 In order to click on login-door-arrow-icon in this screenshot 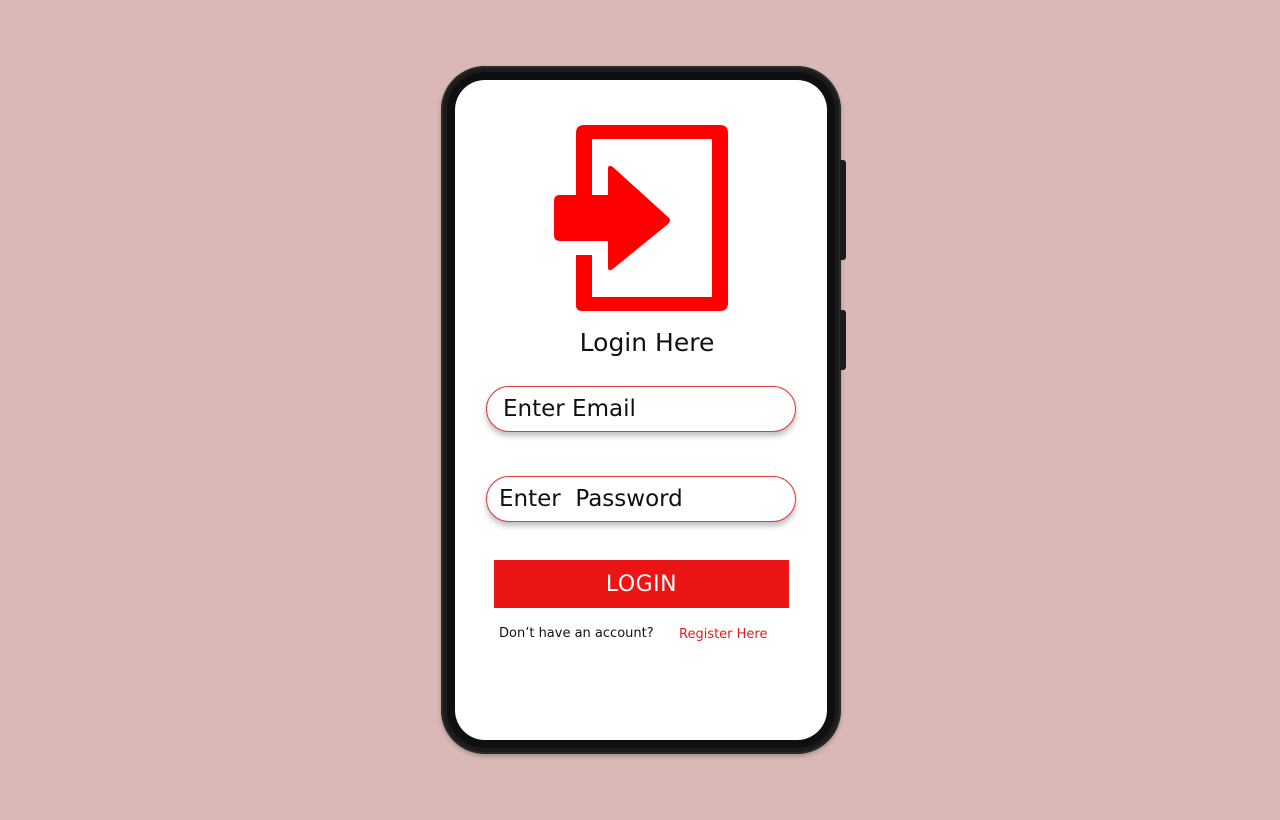, I will do `click(641, 218)`.